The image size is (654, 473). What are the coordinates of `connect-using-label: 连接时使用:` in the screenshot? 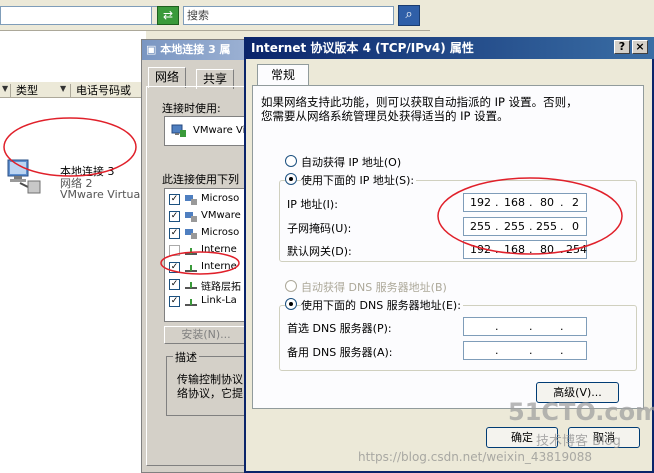 It's located at (191, 108).